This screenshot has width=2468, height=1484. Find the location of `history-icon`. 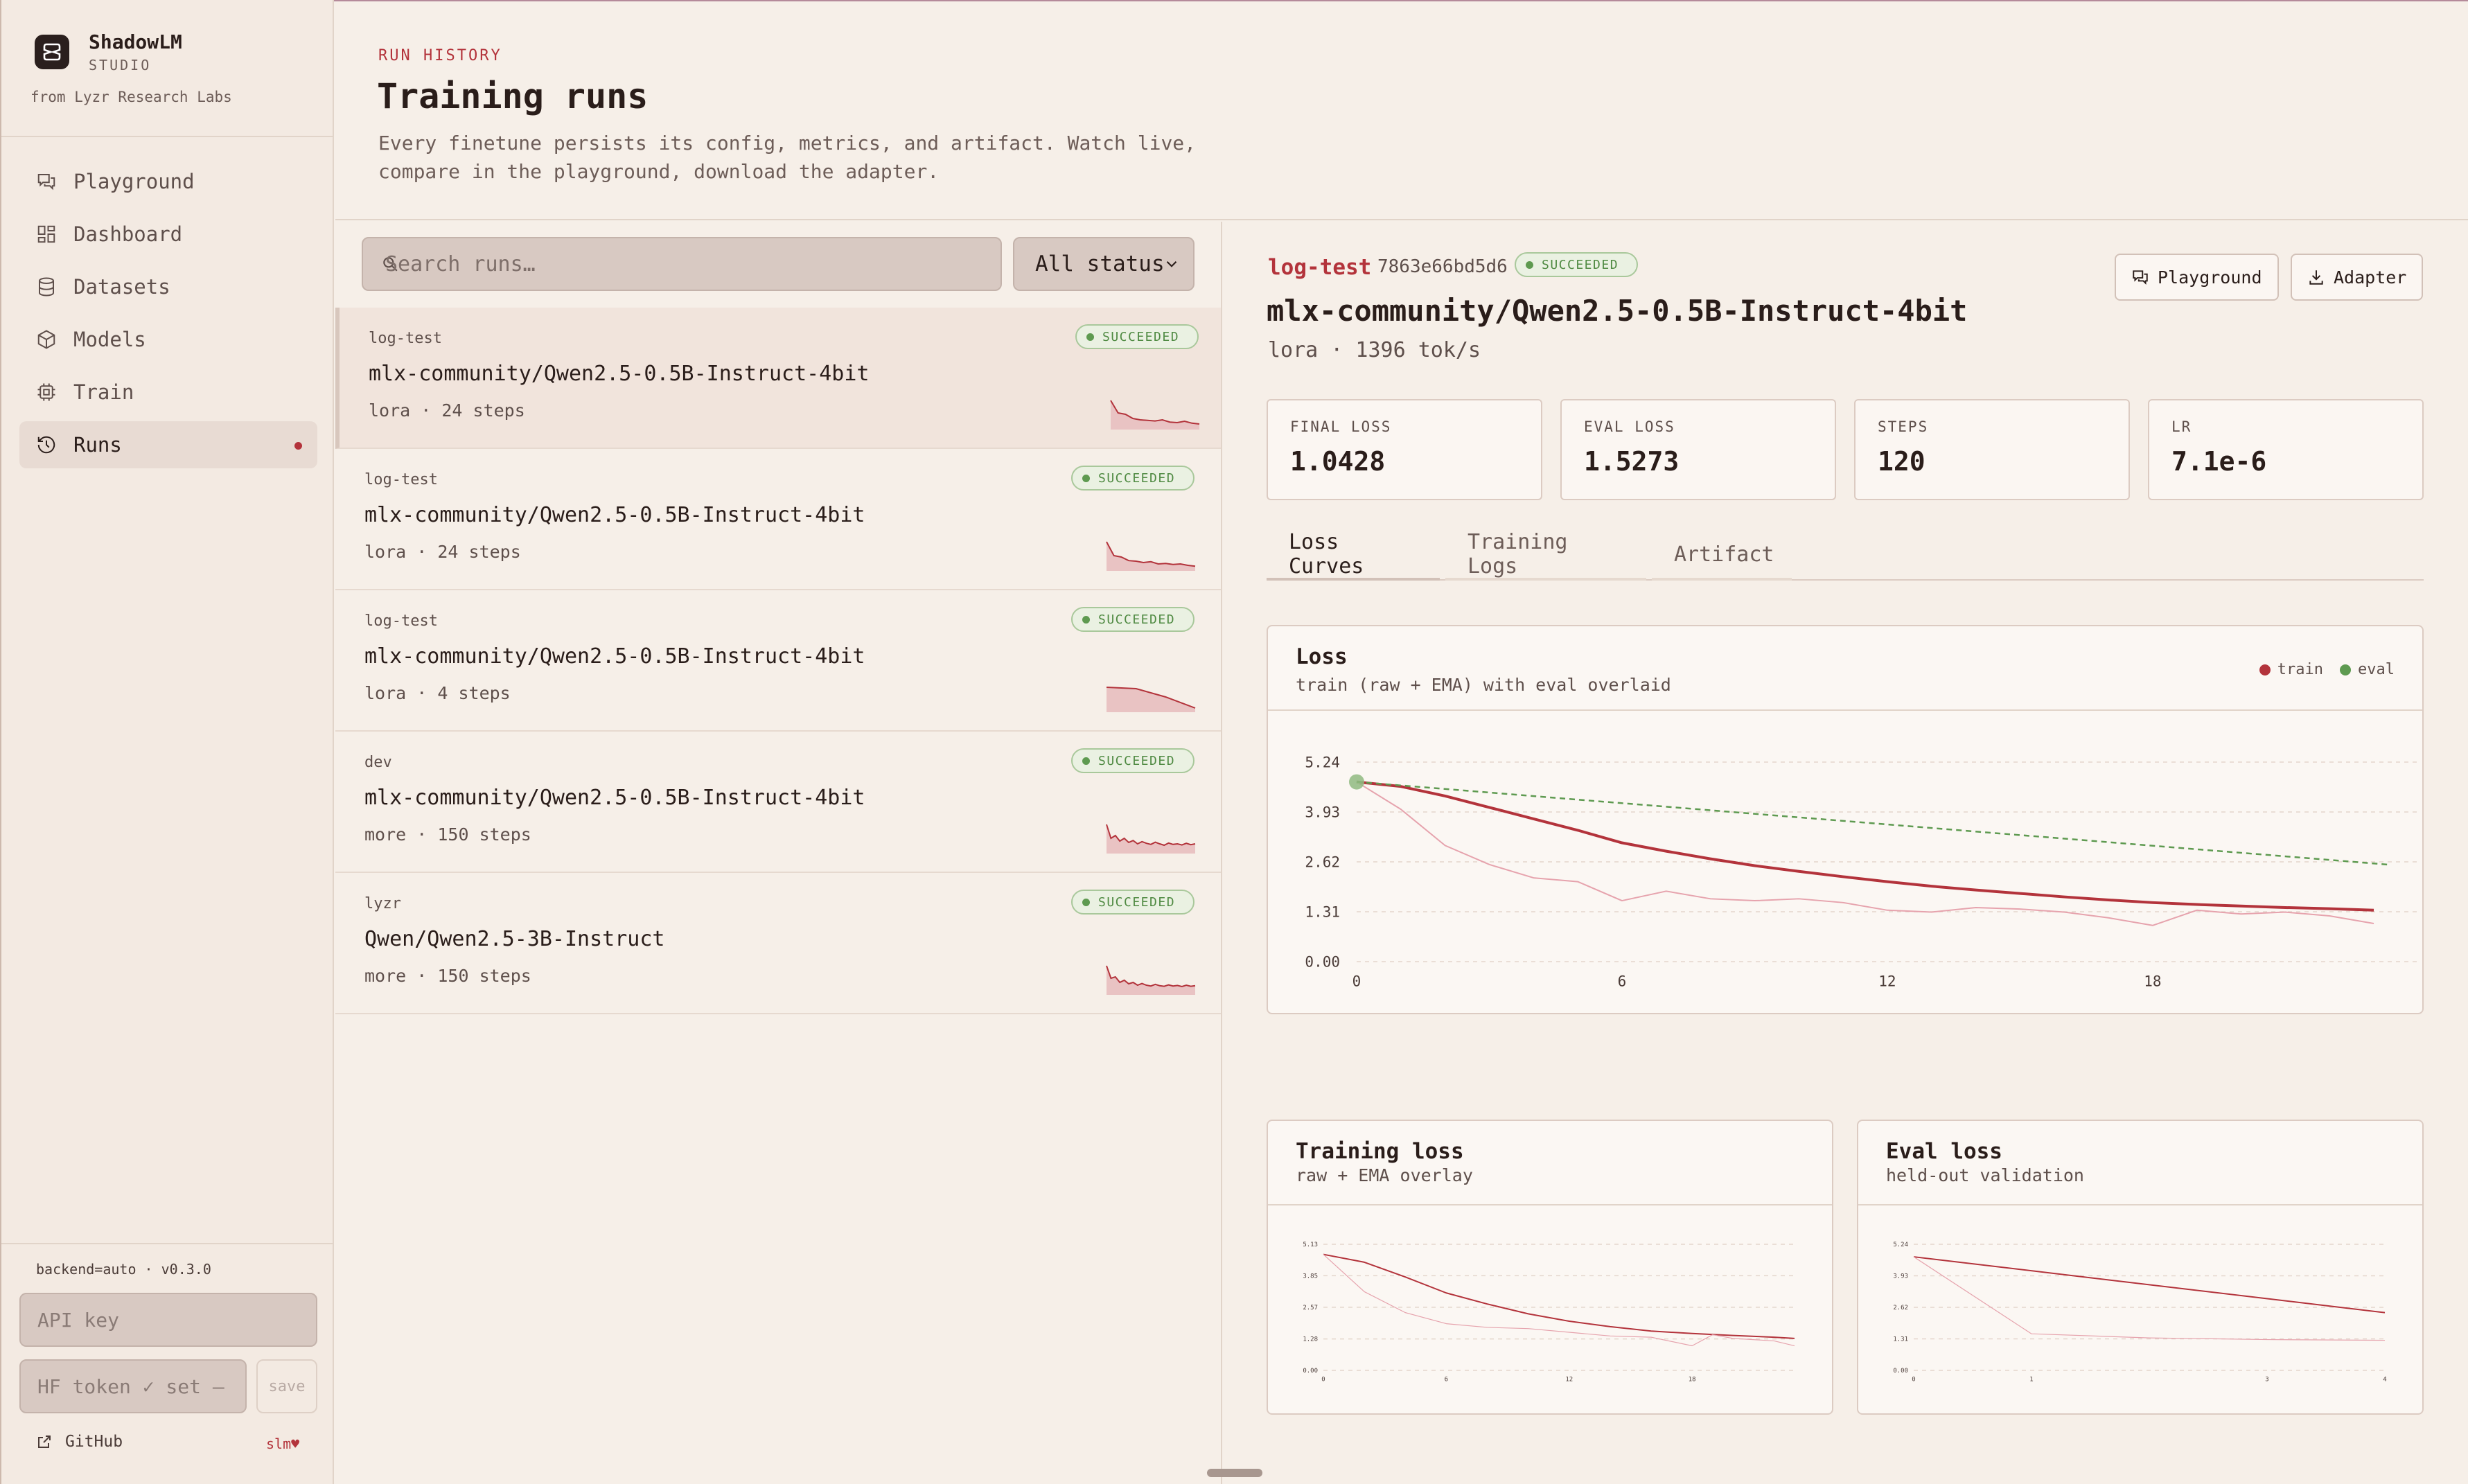

history-icon is located at coordinates (46, 445).